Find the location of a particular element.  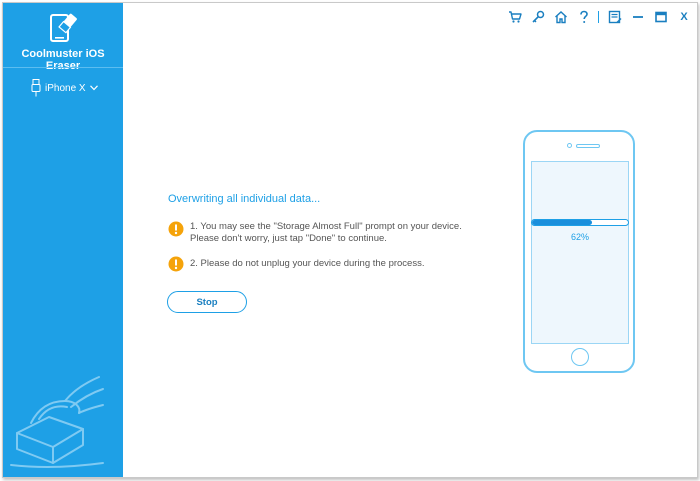

title-toolbar: X is located at coordinates (595, 17).